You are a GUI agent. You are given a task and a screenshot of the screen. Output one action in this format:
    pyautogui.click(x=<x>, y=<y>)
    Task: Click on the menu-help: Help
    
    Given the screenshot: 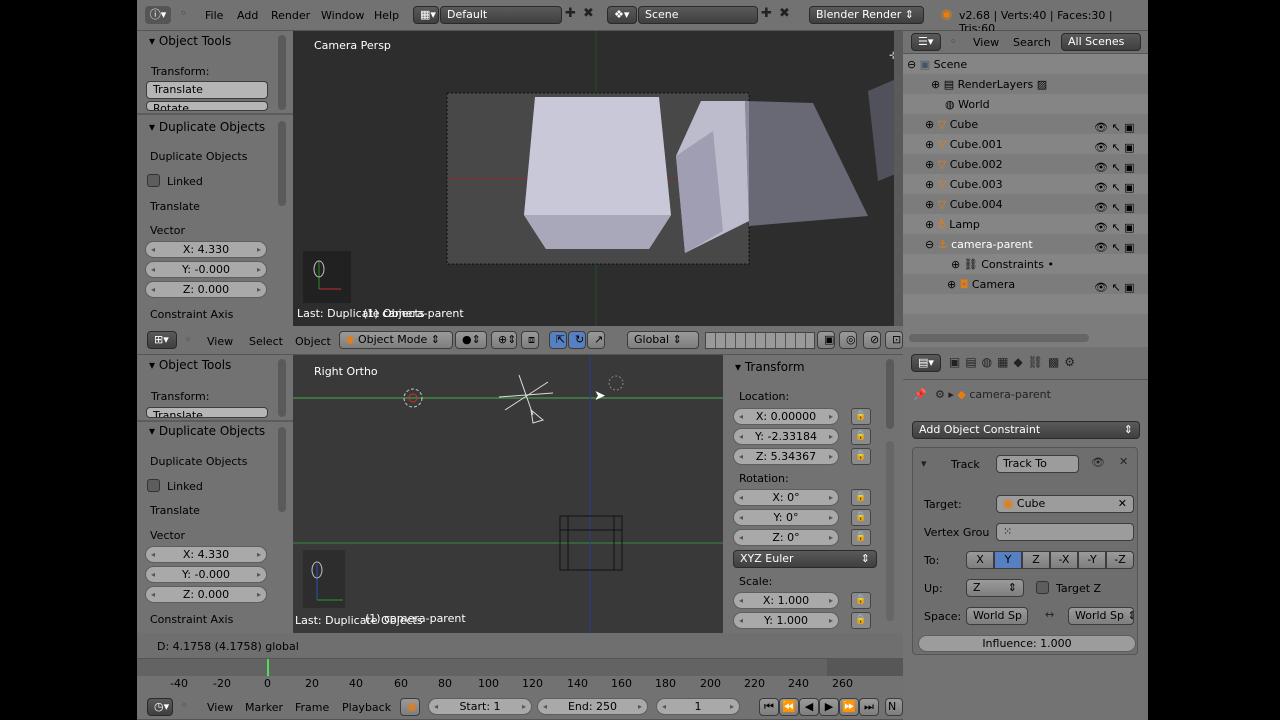 What is the action you would take?
    pyautogui.click(x=386, y=15)
    